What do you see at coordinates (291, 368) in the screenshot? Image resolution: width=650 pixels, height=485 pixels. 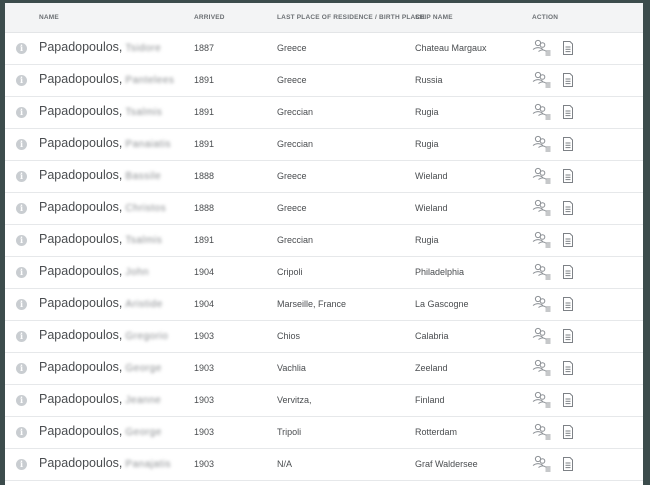 I see `residence-text: Vachlia` at bounding box center [291, 368].